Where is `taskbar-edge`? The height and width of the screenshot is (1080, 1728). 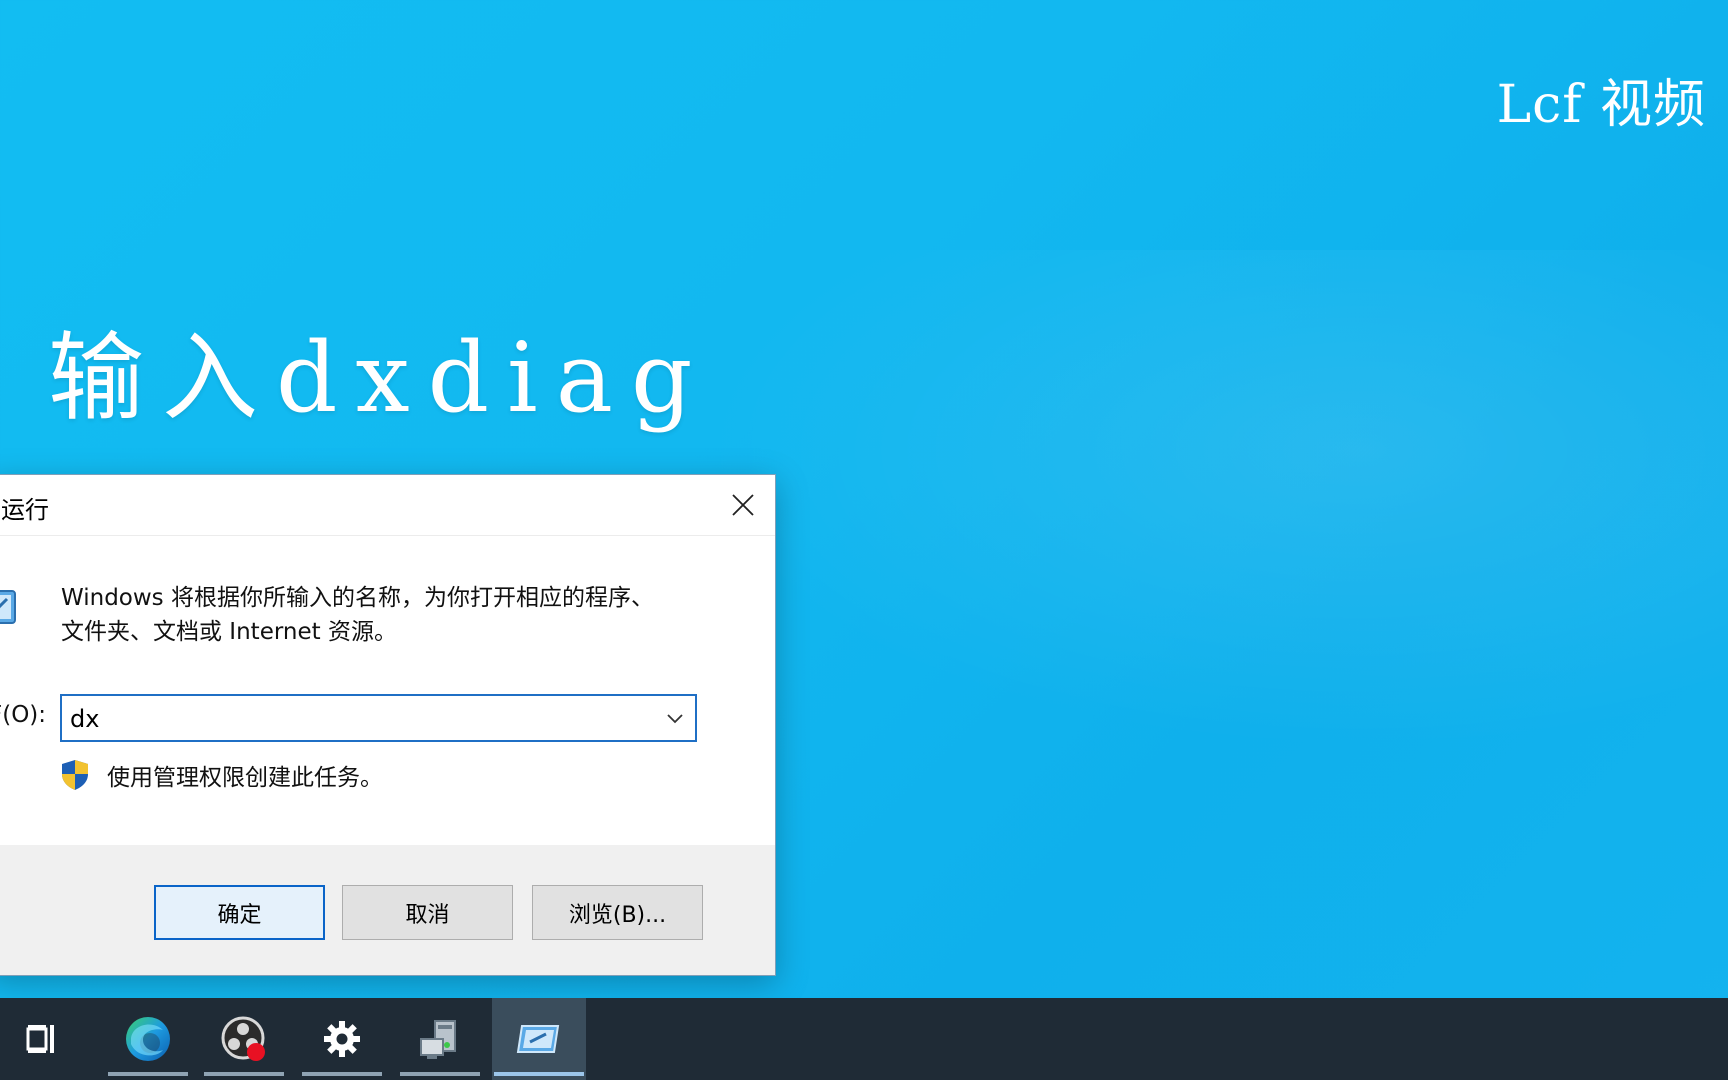
taskbar-edge is located at coordinates (148, 1039).